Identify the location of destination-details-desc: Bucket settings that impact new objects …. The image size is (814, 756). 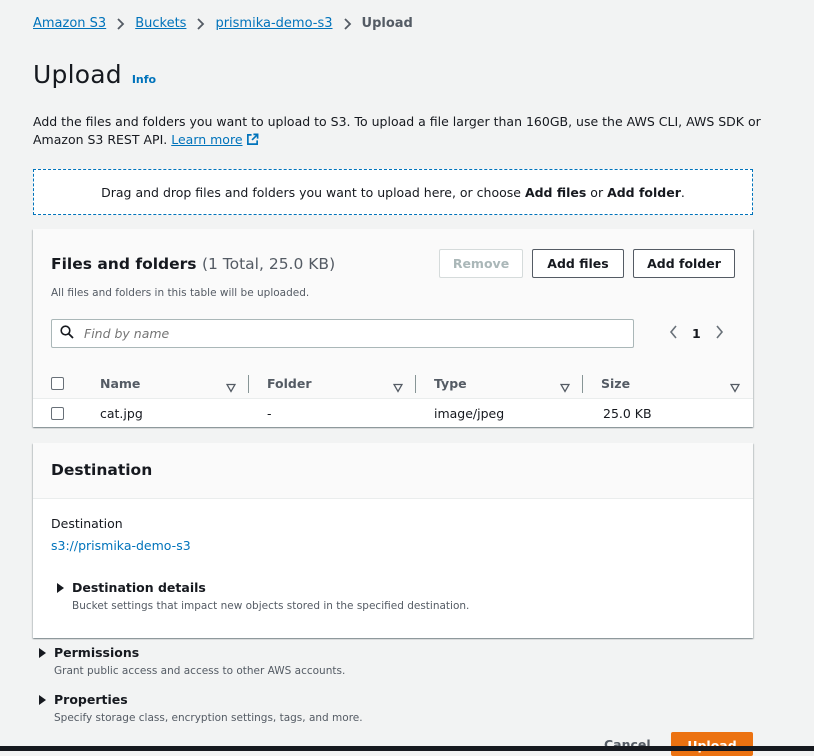
(271, 606).